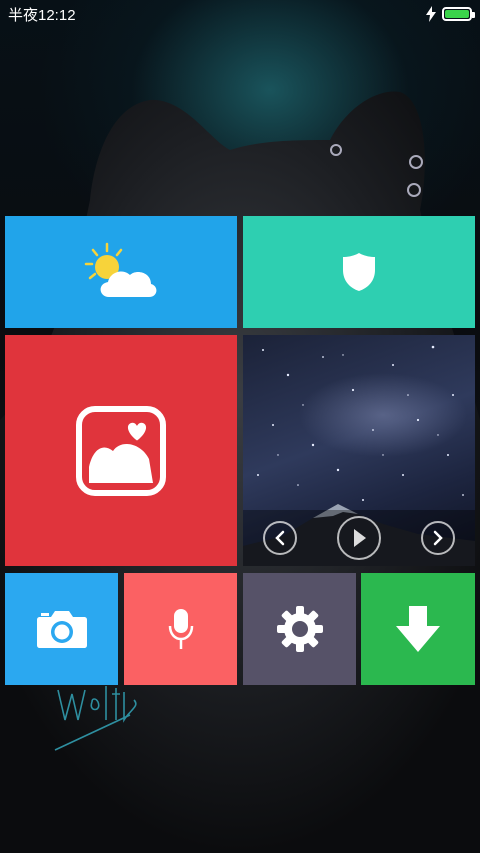 The image size is (480, 853). I want to click on play-button, so click(359, 538).